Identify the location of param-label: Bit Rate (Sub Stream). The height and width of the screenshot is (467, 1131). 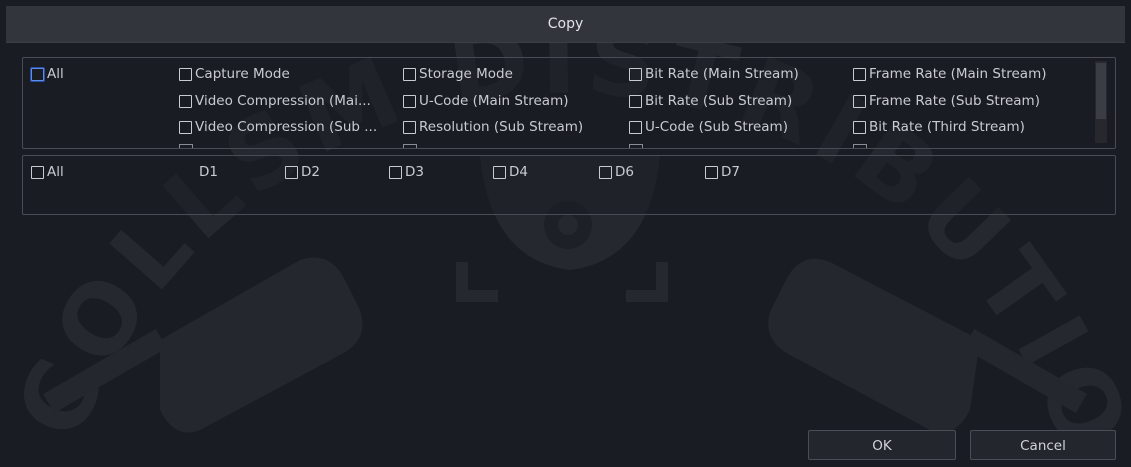
(719, 101).